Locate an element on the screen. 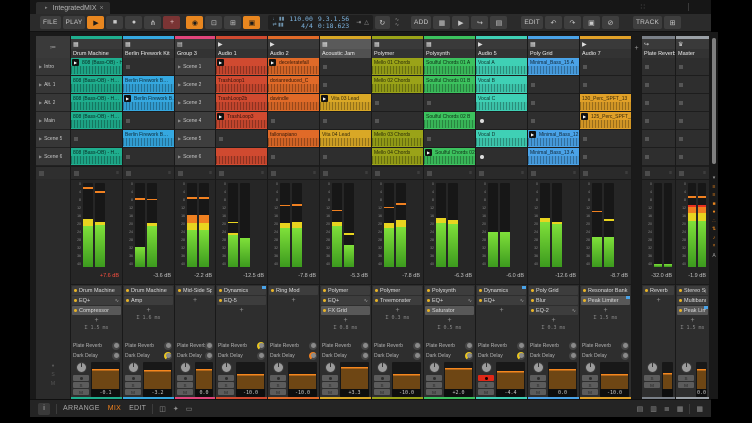 The width and height of the screenshot is (752, 423). volume-fader: -10.0 is located at coordinates (250, 379).